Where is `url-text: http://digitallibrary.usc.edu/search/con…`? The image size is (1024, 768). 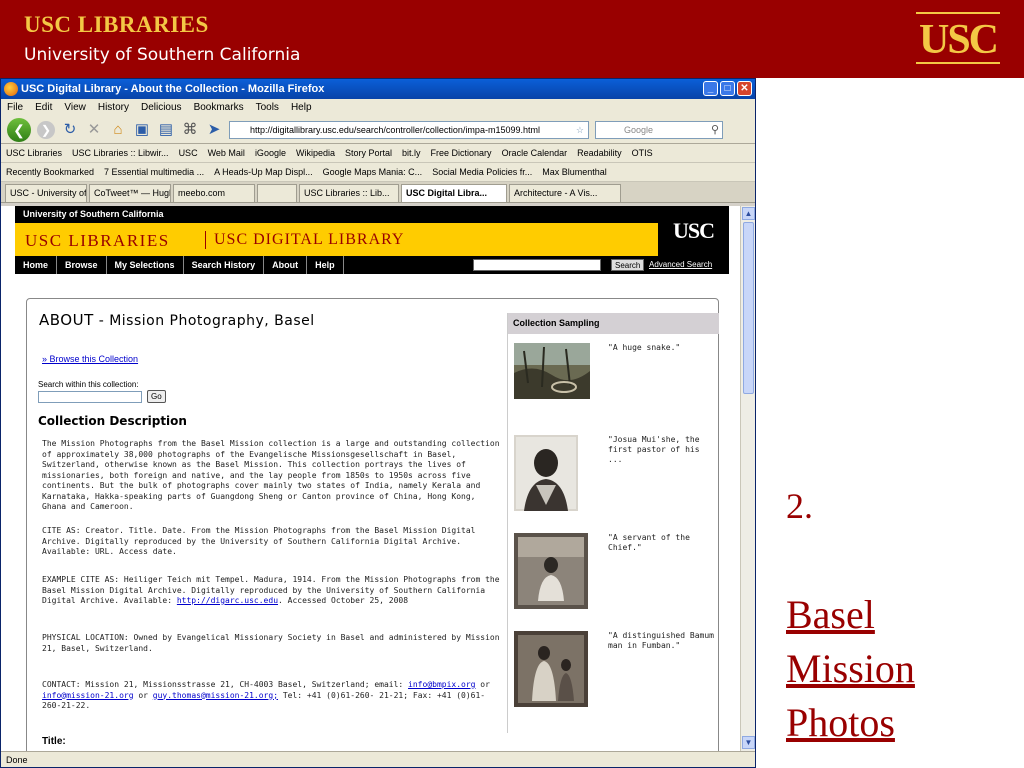 url-text: http://digitallibrary.usc.edu/search/con… is located at coordinates (395, 129).